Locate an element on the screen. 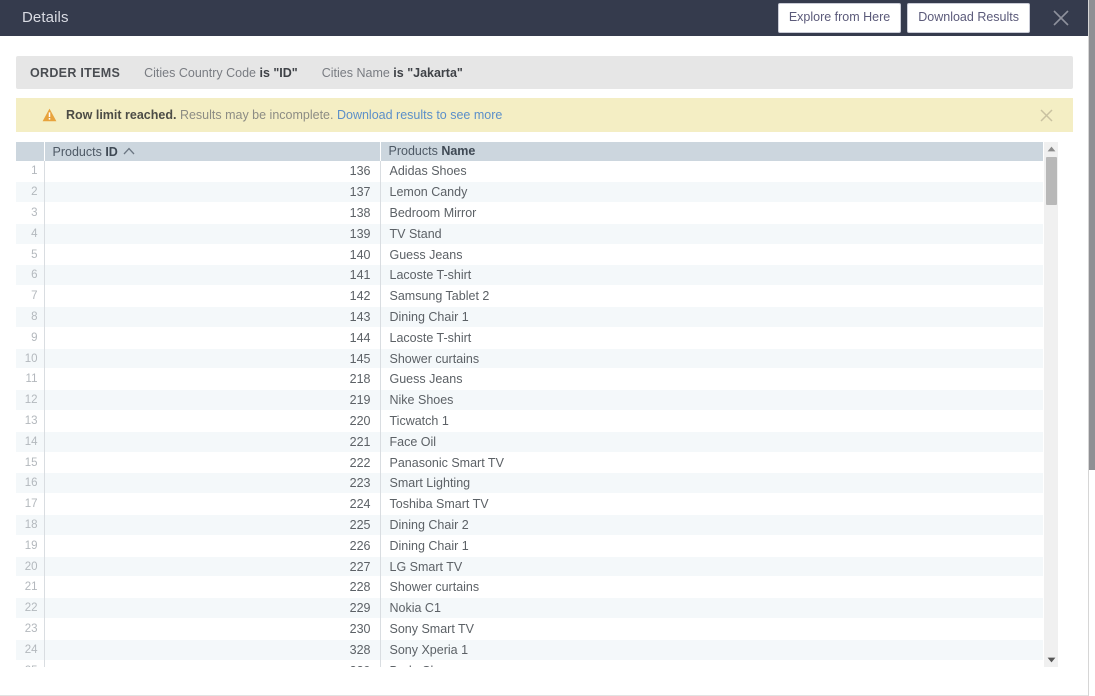 Image resolution: width=1095 pixels, height=696 pixels. table-row: 18 225 Dining Chair 2 is located at coordinates (537, 525).